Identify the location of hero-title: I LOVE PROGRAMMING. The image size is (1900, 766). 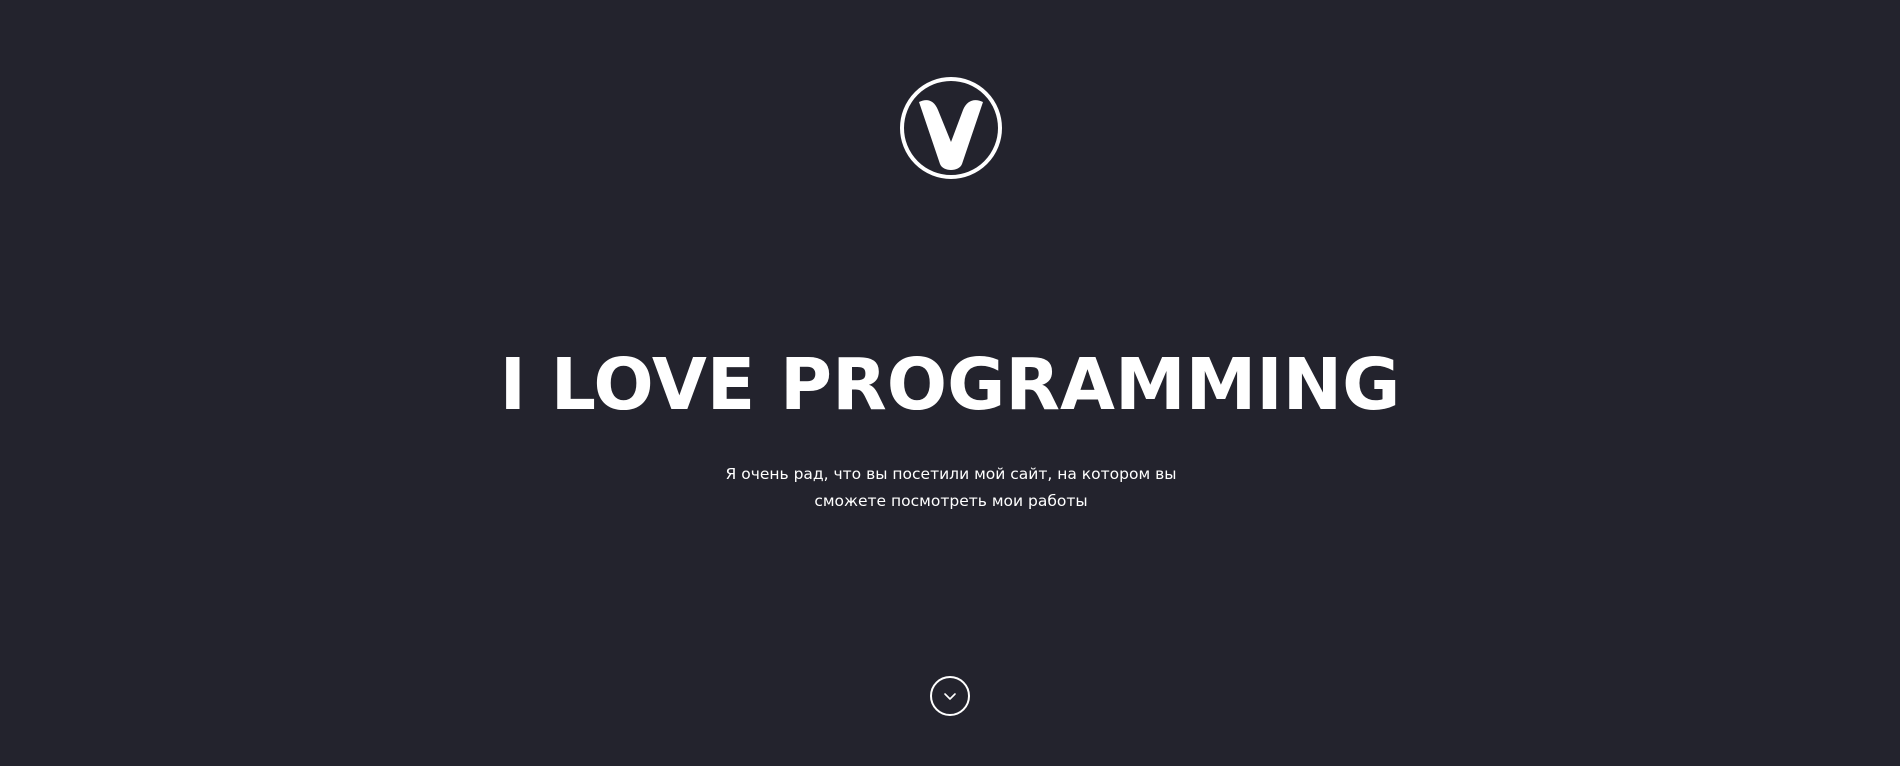
(950, 384).